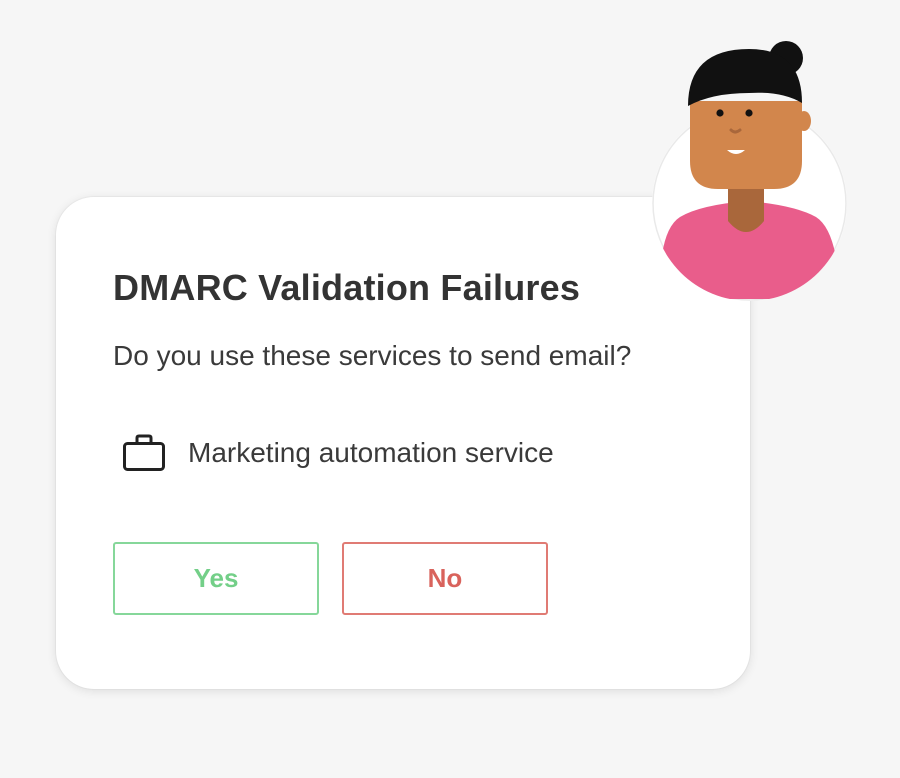  Describe the element at coordinates (371, 452) in the screenshot. I see `service-label: Marketing automation service` at that location.